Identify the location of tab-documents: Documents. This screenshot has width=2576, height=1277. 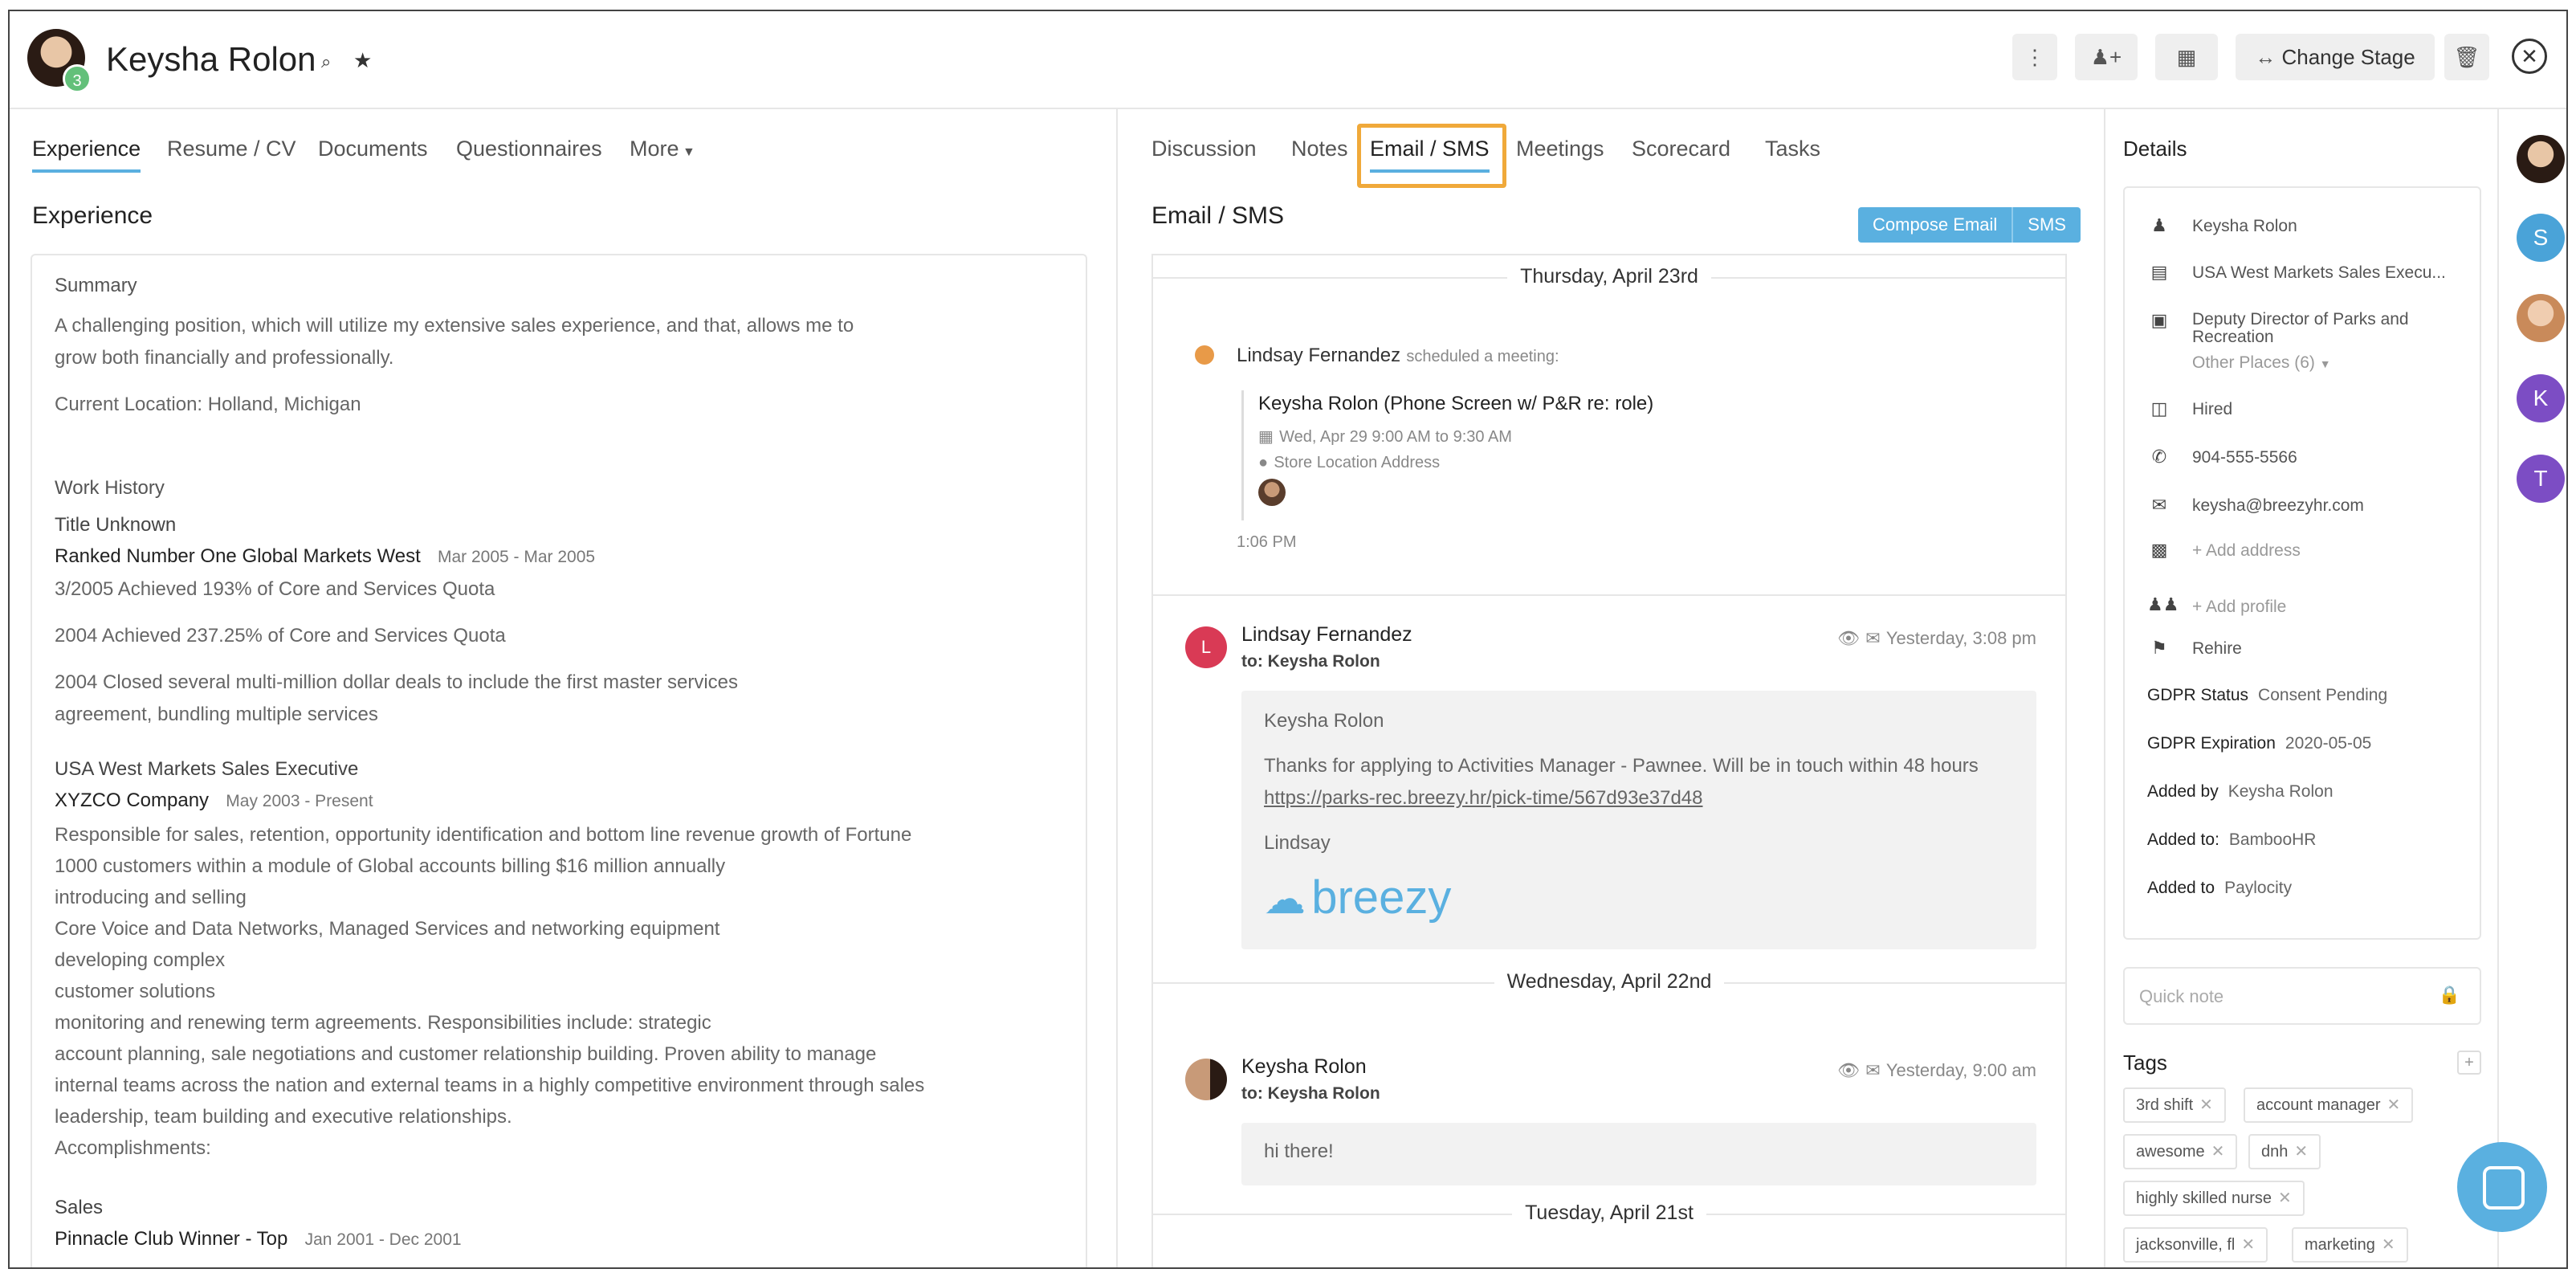
(373, 153).